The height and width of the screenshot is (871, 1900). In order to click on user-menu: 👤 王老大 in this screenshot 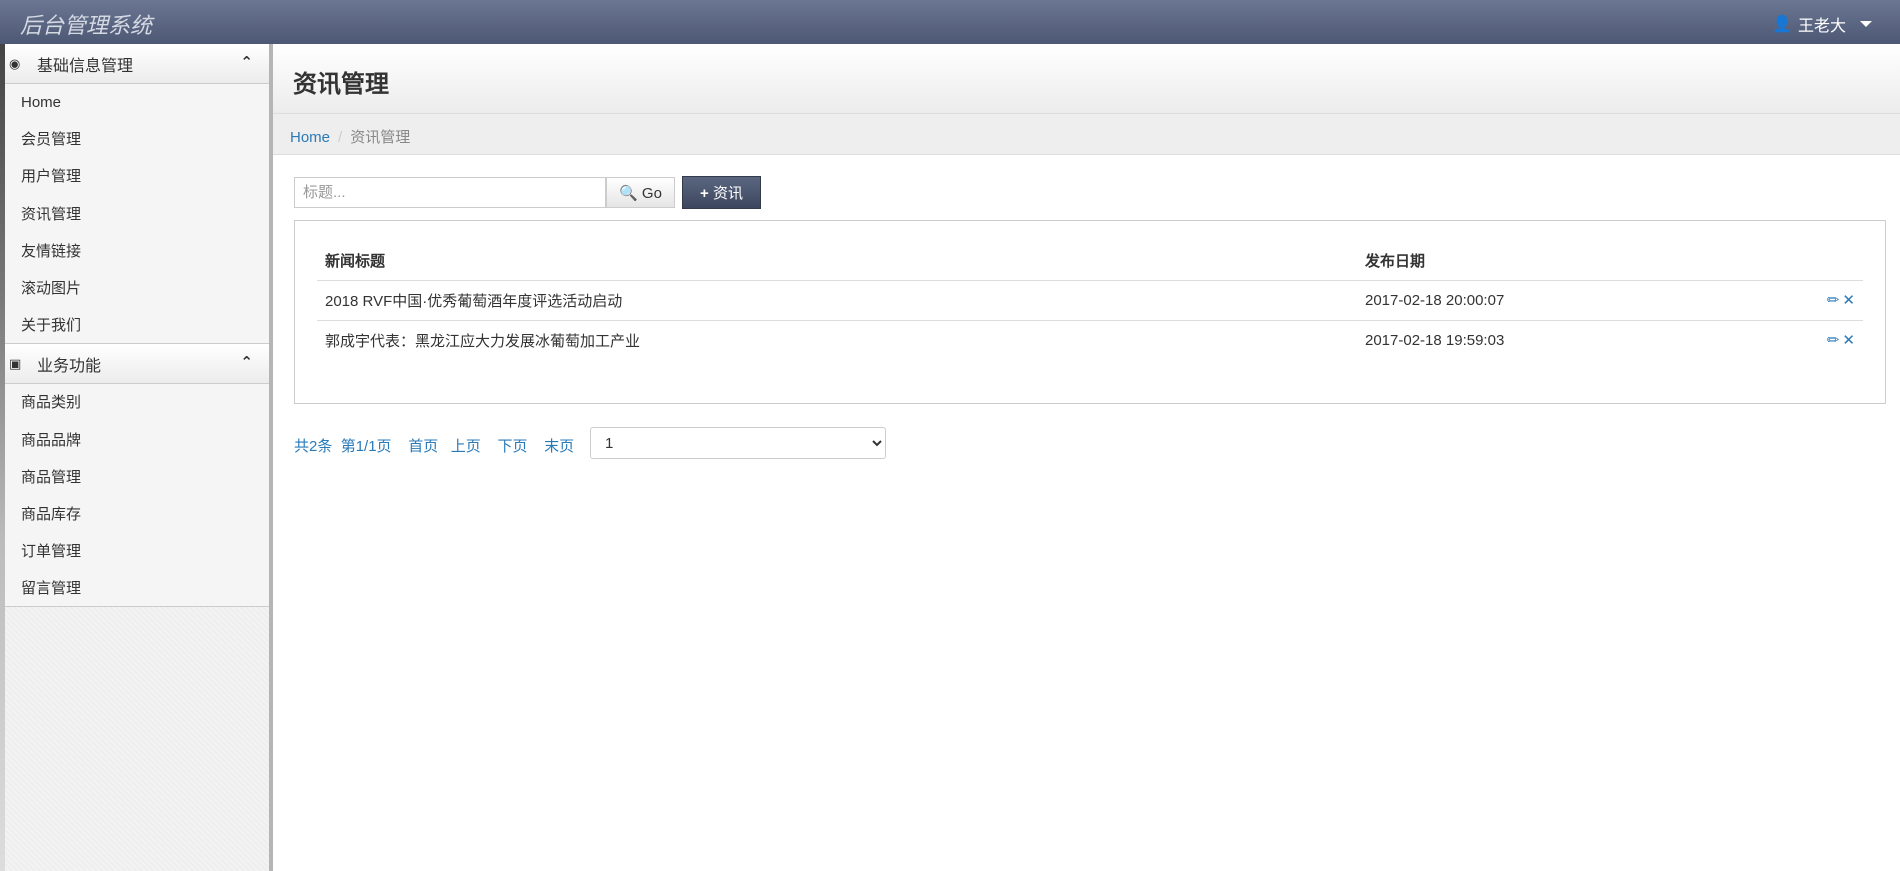, I will do `click(1822, 24)`.